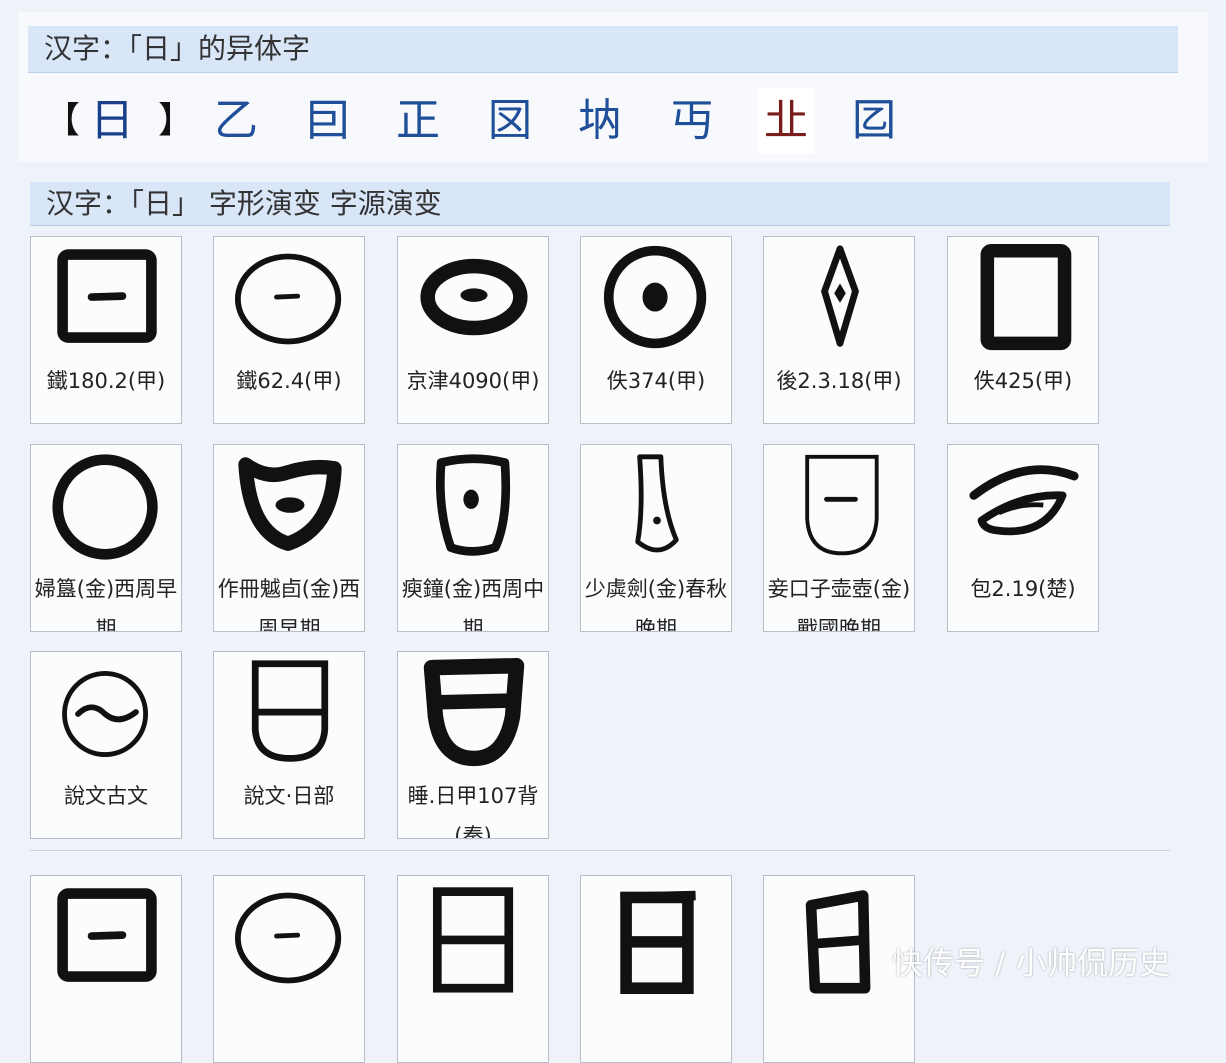 The height and width of the screenshot is (1063, 1226). What do you see at coordinates (106, 604) in the screenshot?
I see `glyph-caption: 婦簋(金)西周早期` at bounding box center [106, 604].